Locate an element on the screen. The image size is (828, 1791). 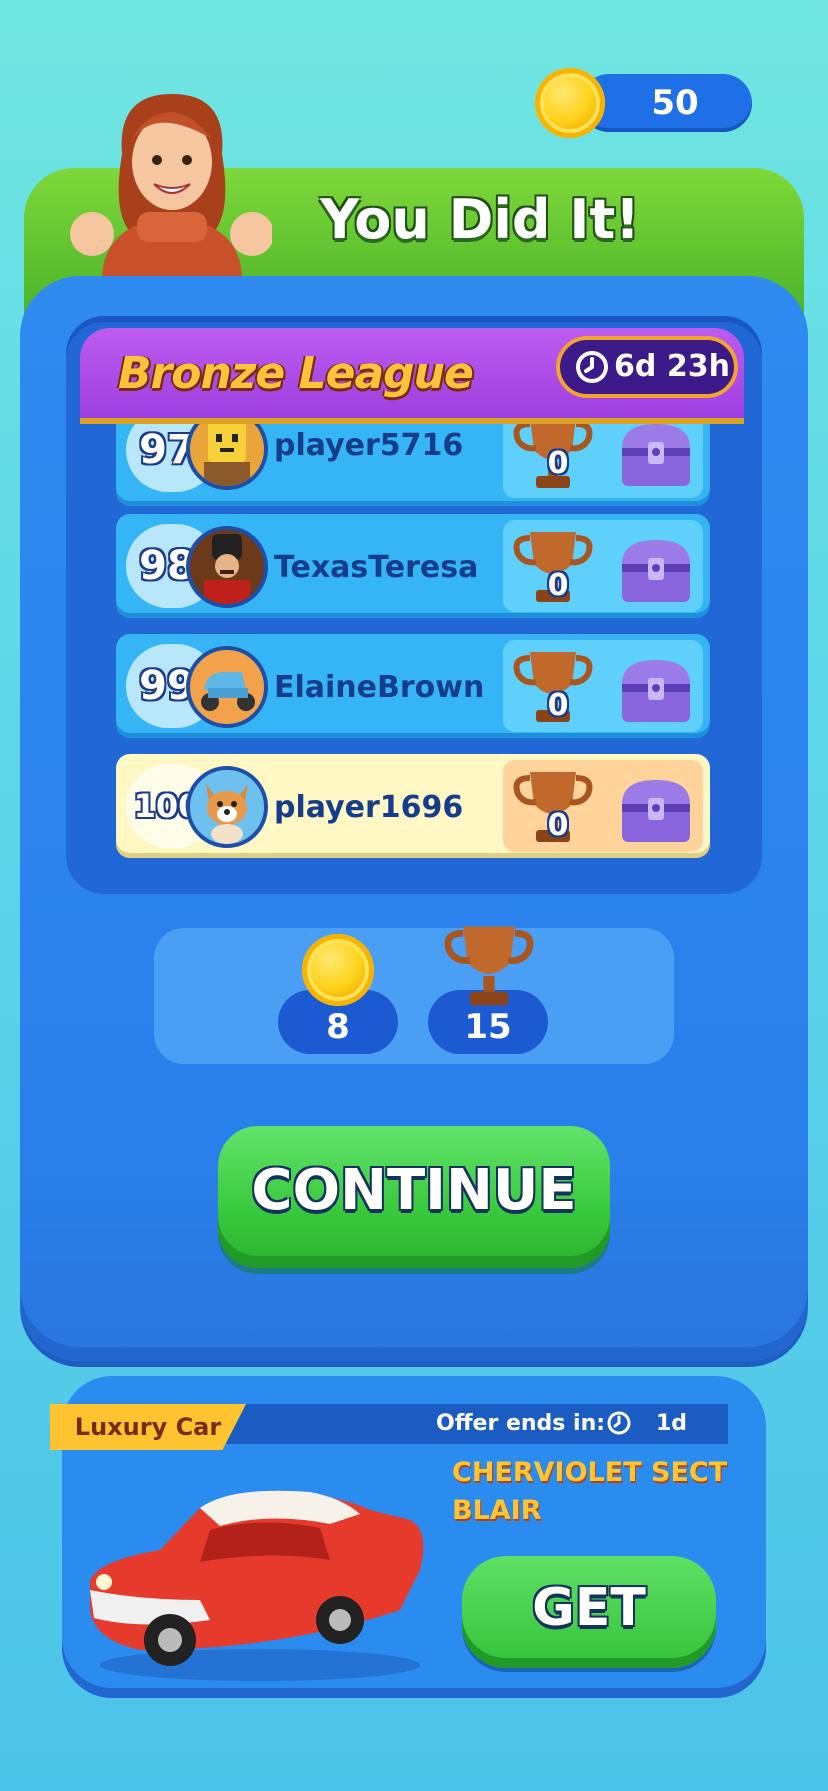
offer-tag: Luxury Car is located at coordinates (148, 1427).